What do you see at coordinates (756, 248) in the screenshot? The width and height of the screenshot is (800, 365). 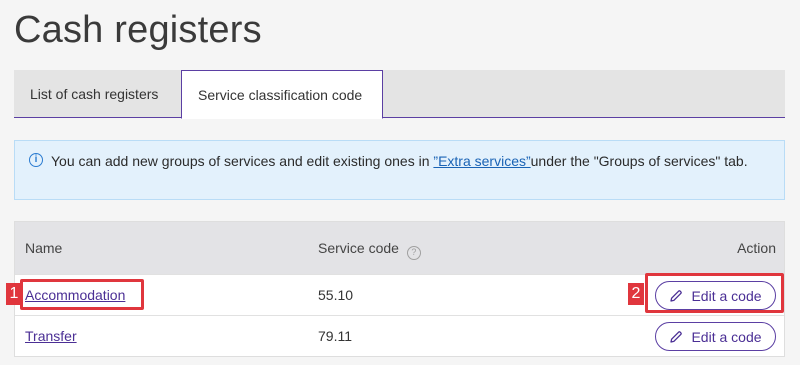 I see `header-action: Action` at bounding box center [756, 248].